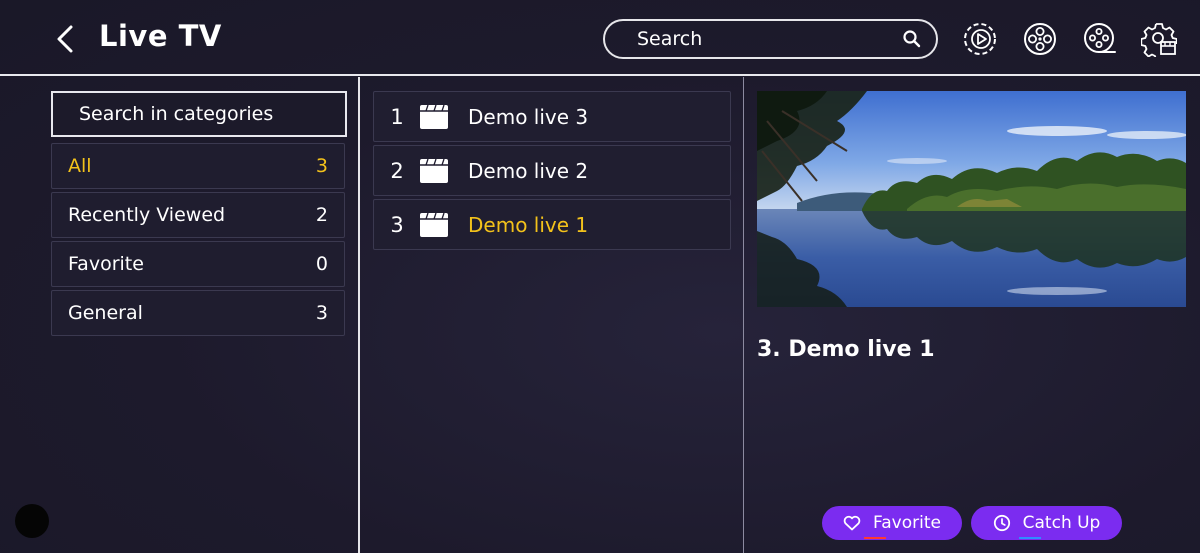 This screenshot has height=553, width=1200. I want to click on category-label: Favorite, so click(106, 264).